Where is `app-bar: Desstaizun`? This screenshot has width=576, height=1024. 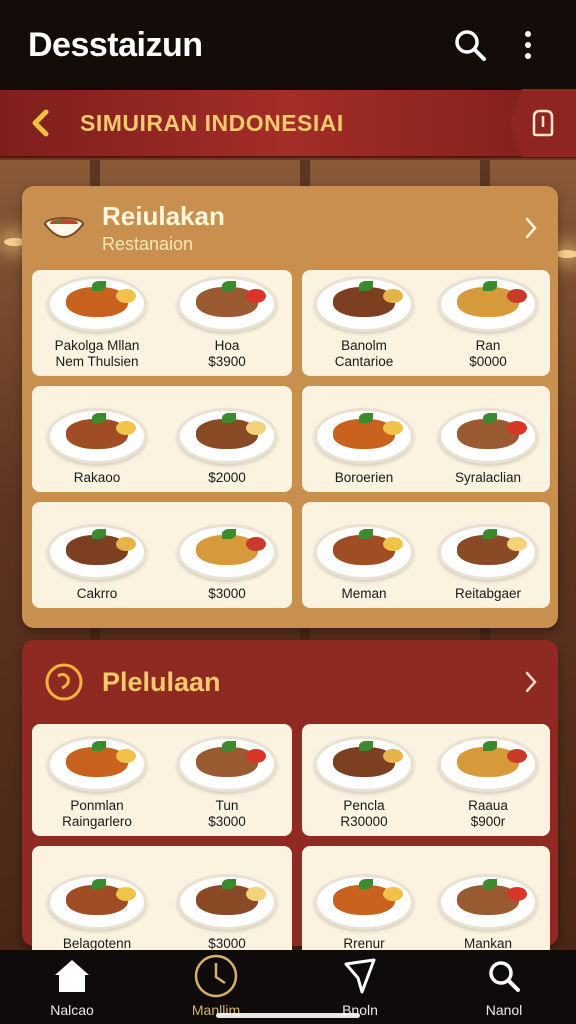 app-bar: Desstaizun is located at coordinates (288, 45).